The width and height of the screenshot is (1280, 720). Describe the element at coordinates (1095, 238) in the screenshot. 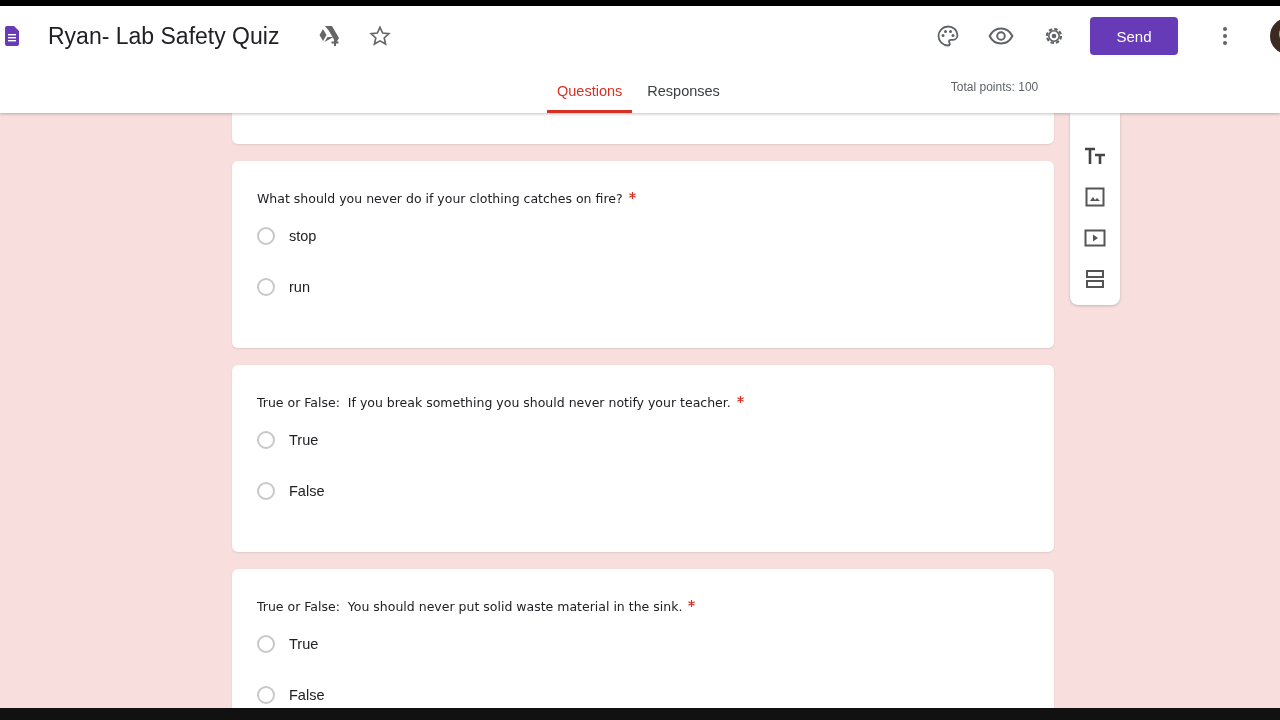

I see `video-icon` at that location.